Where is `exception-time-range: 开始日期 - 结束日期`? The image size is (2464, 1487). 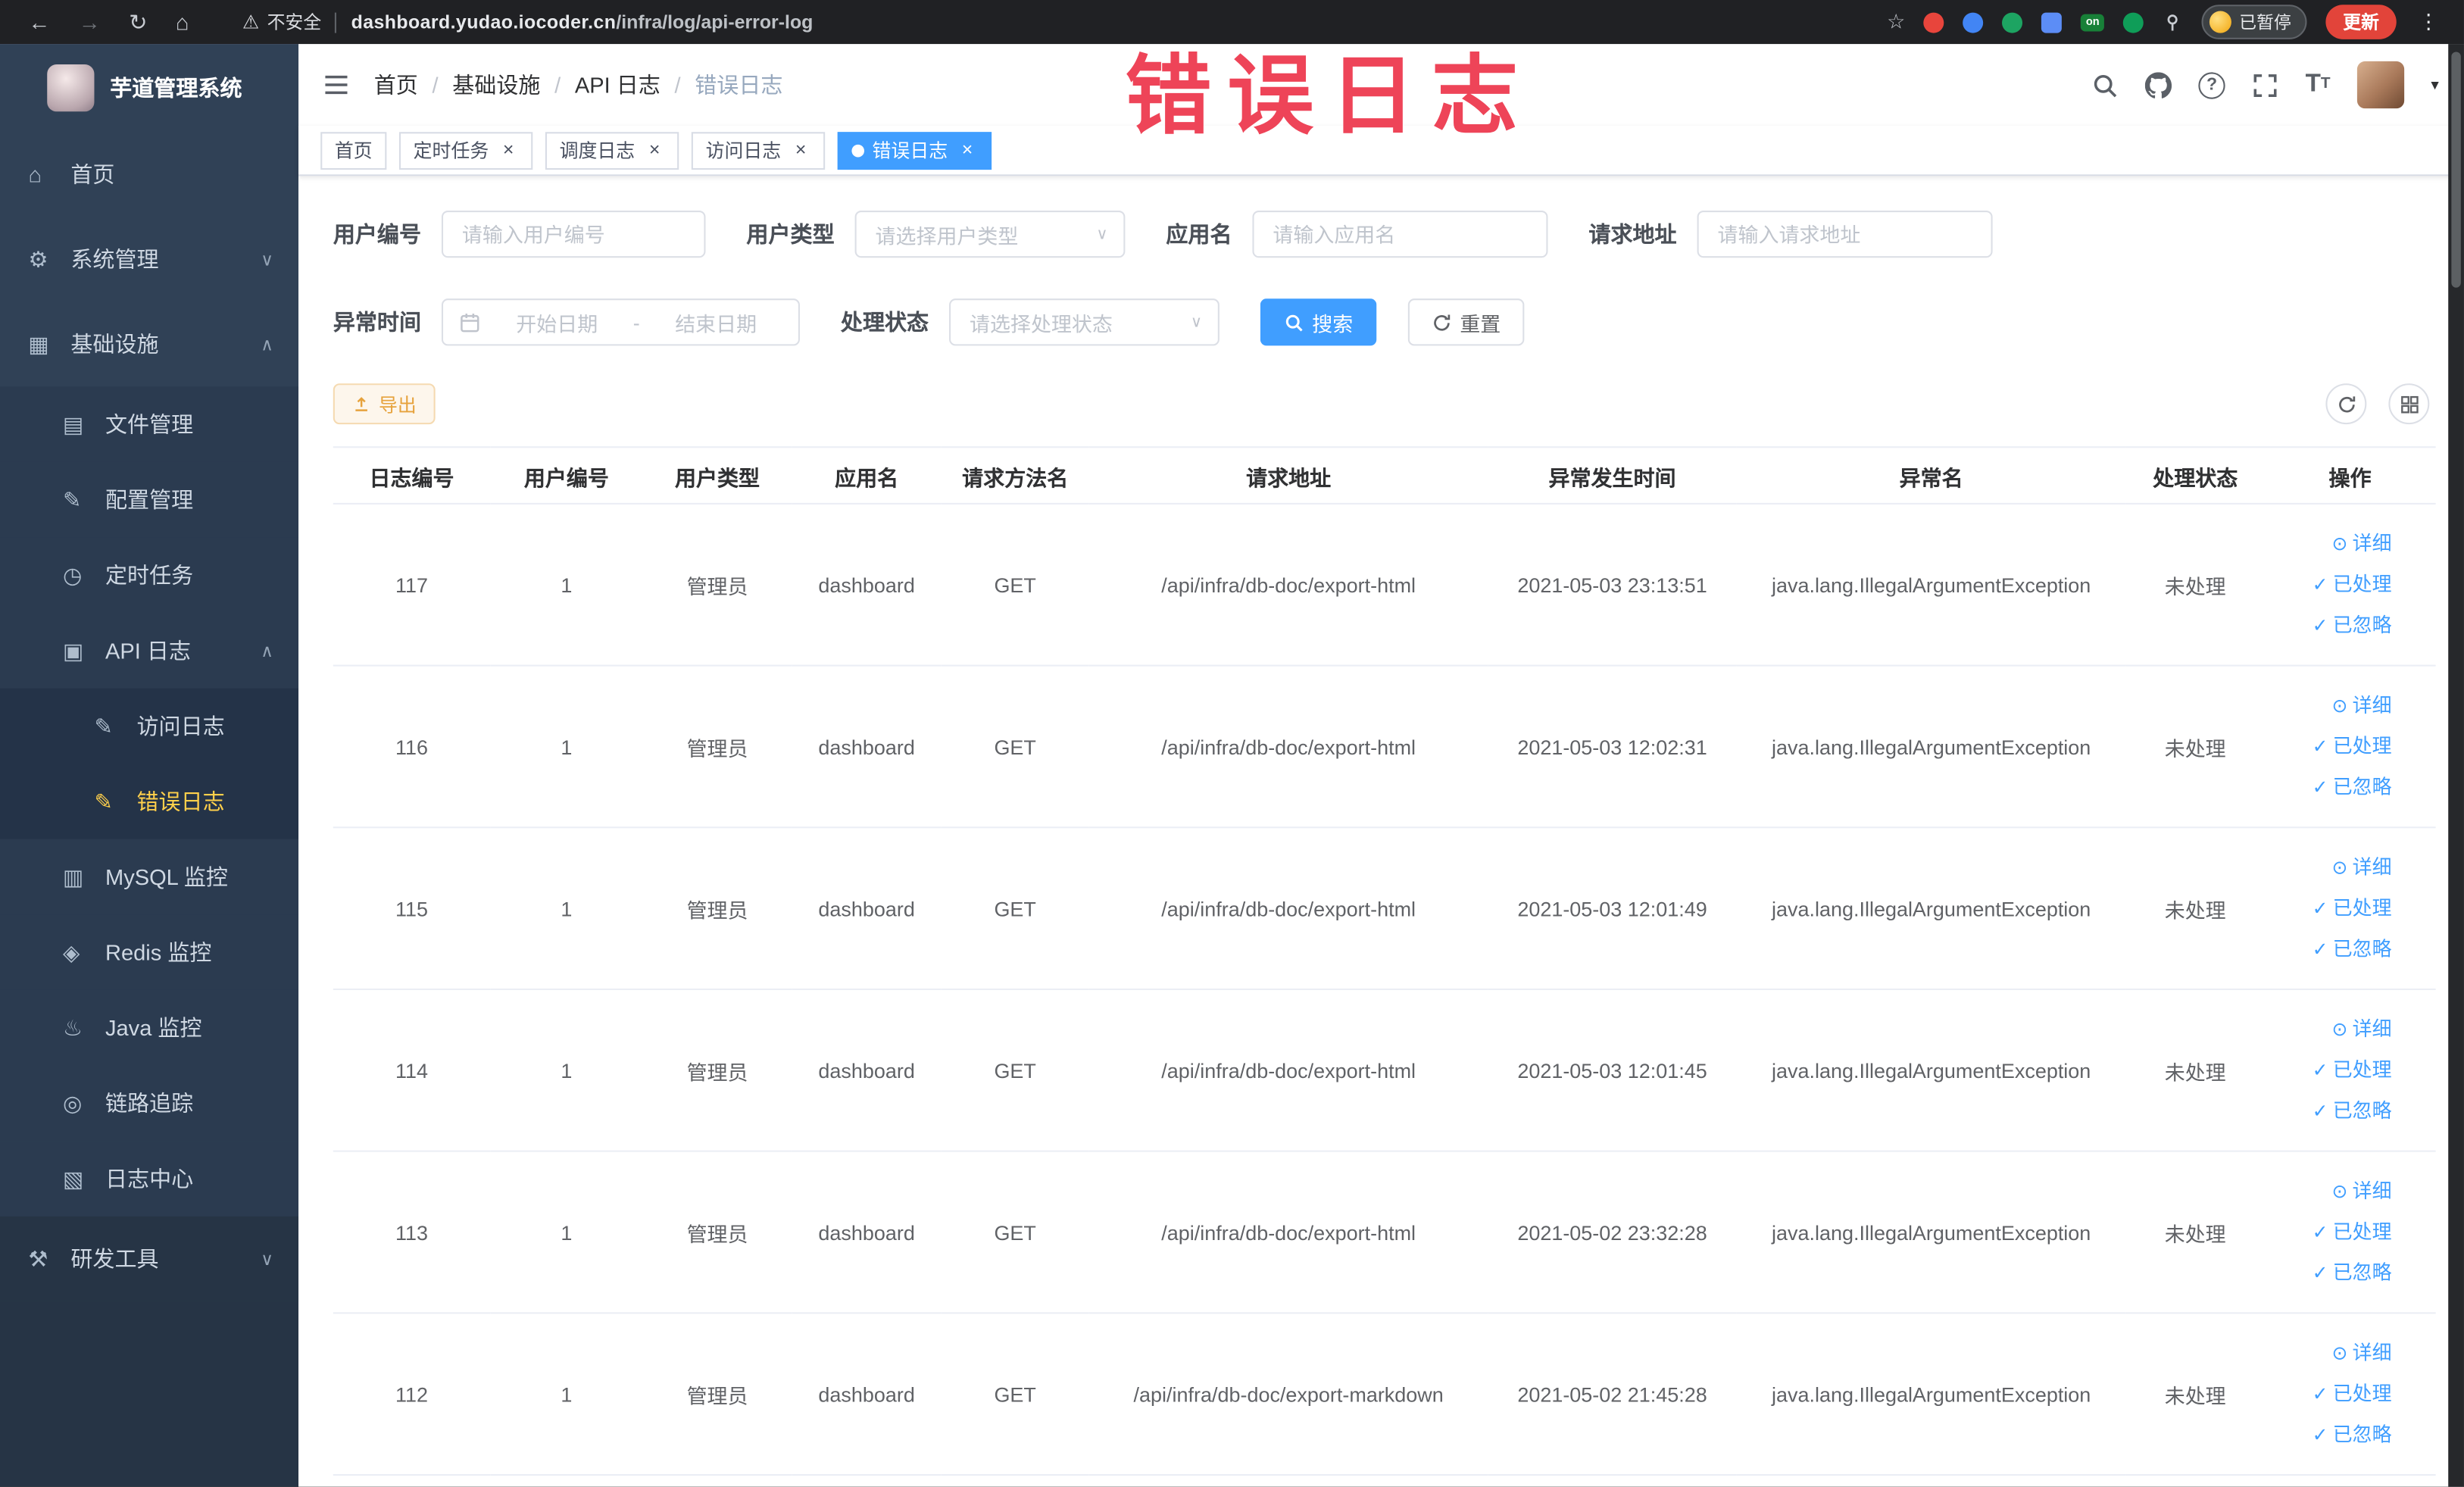 exception-time-range: 开始日期 - 结束日期 is located at coordinates (620, 322).